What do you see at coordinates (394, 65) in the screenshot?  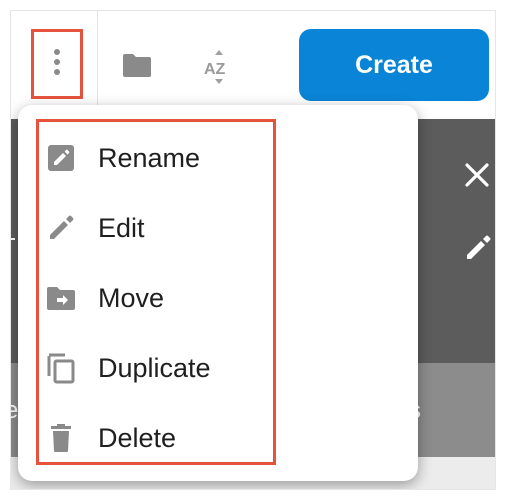 I see `create-button: Create` at bounding box center [394, 65].